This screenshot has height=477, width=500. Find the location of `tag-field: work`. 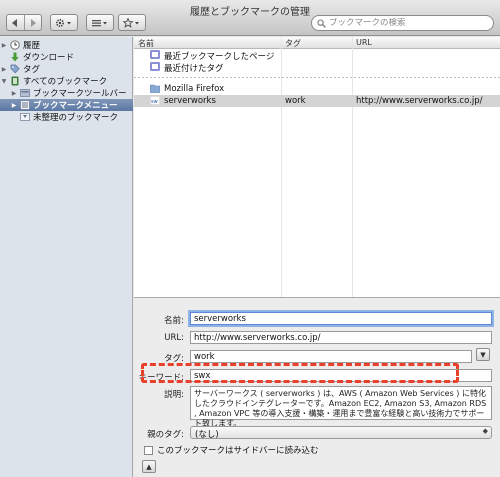

tag-field: work is located at coordinates (331, 356).